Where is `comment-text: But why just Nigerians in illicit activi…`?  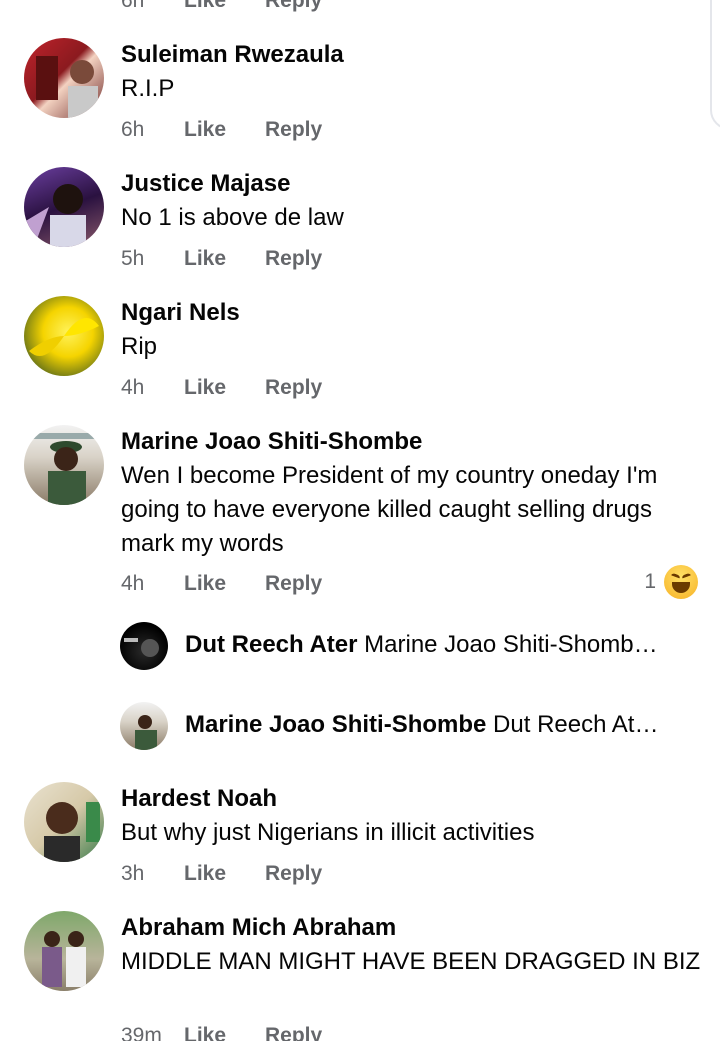 comment-text: But why just Nigerians in illicit activi… is located at coordinates (328, 832).